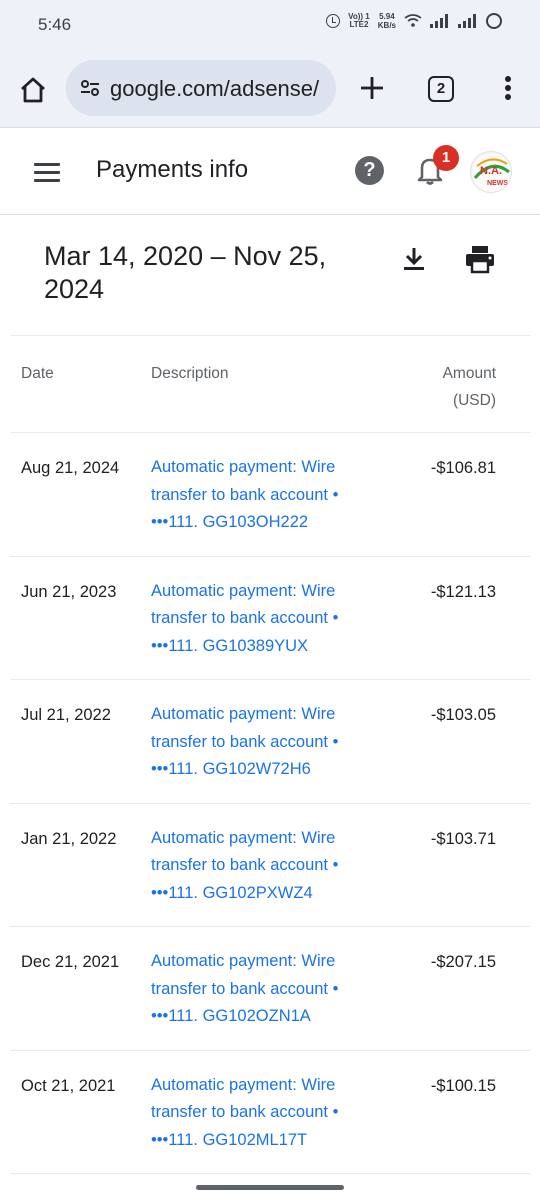 This screenshot has height=1204, width=540. Describe the element at coordinates (37, 373) in the screenshot. I see `column-header-date: Date` at that location.